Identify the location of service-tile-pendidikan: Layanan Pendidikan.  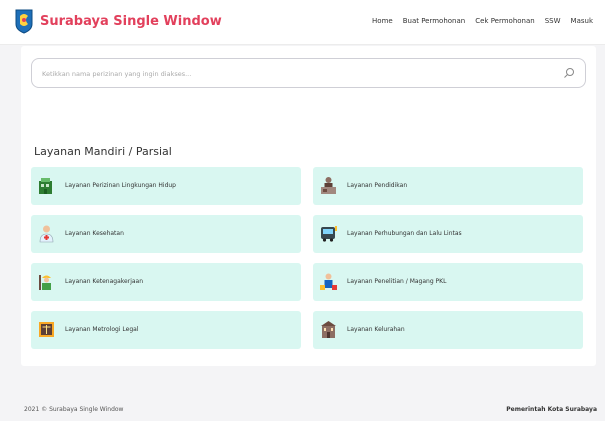
(448, 186).